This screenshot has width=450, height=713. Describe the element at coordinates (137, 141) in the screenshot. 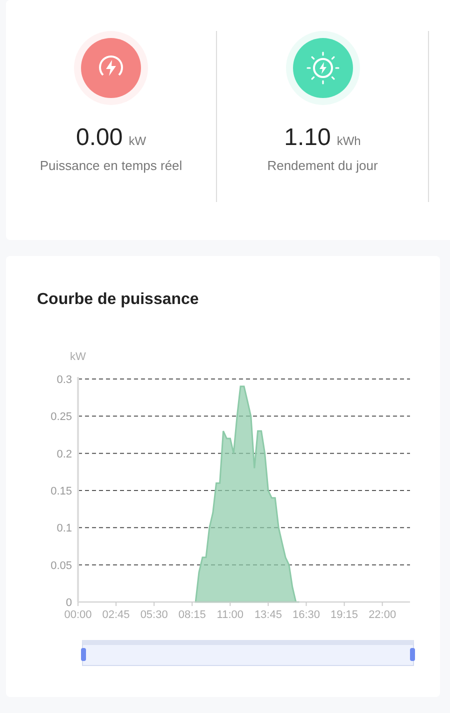

I see `stat-unit: kW` at that location.